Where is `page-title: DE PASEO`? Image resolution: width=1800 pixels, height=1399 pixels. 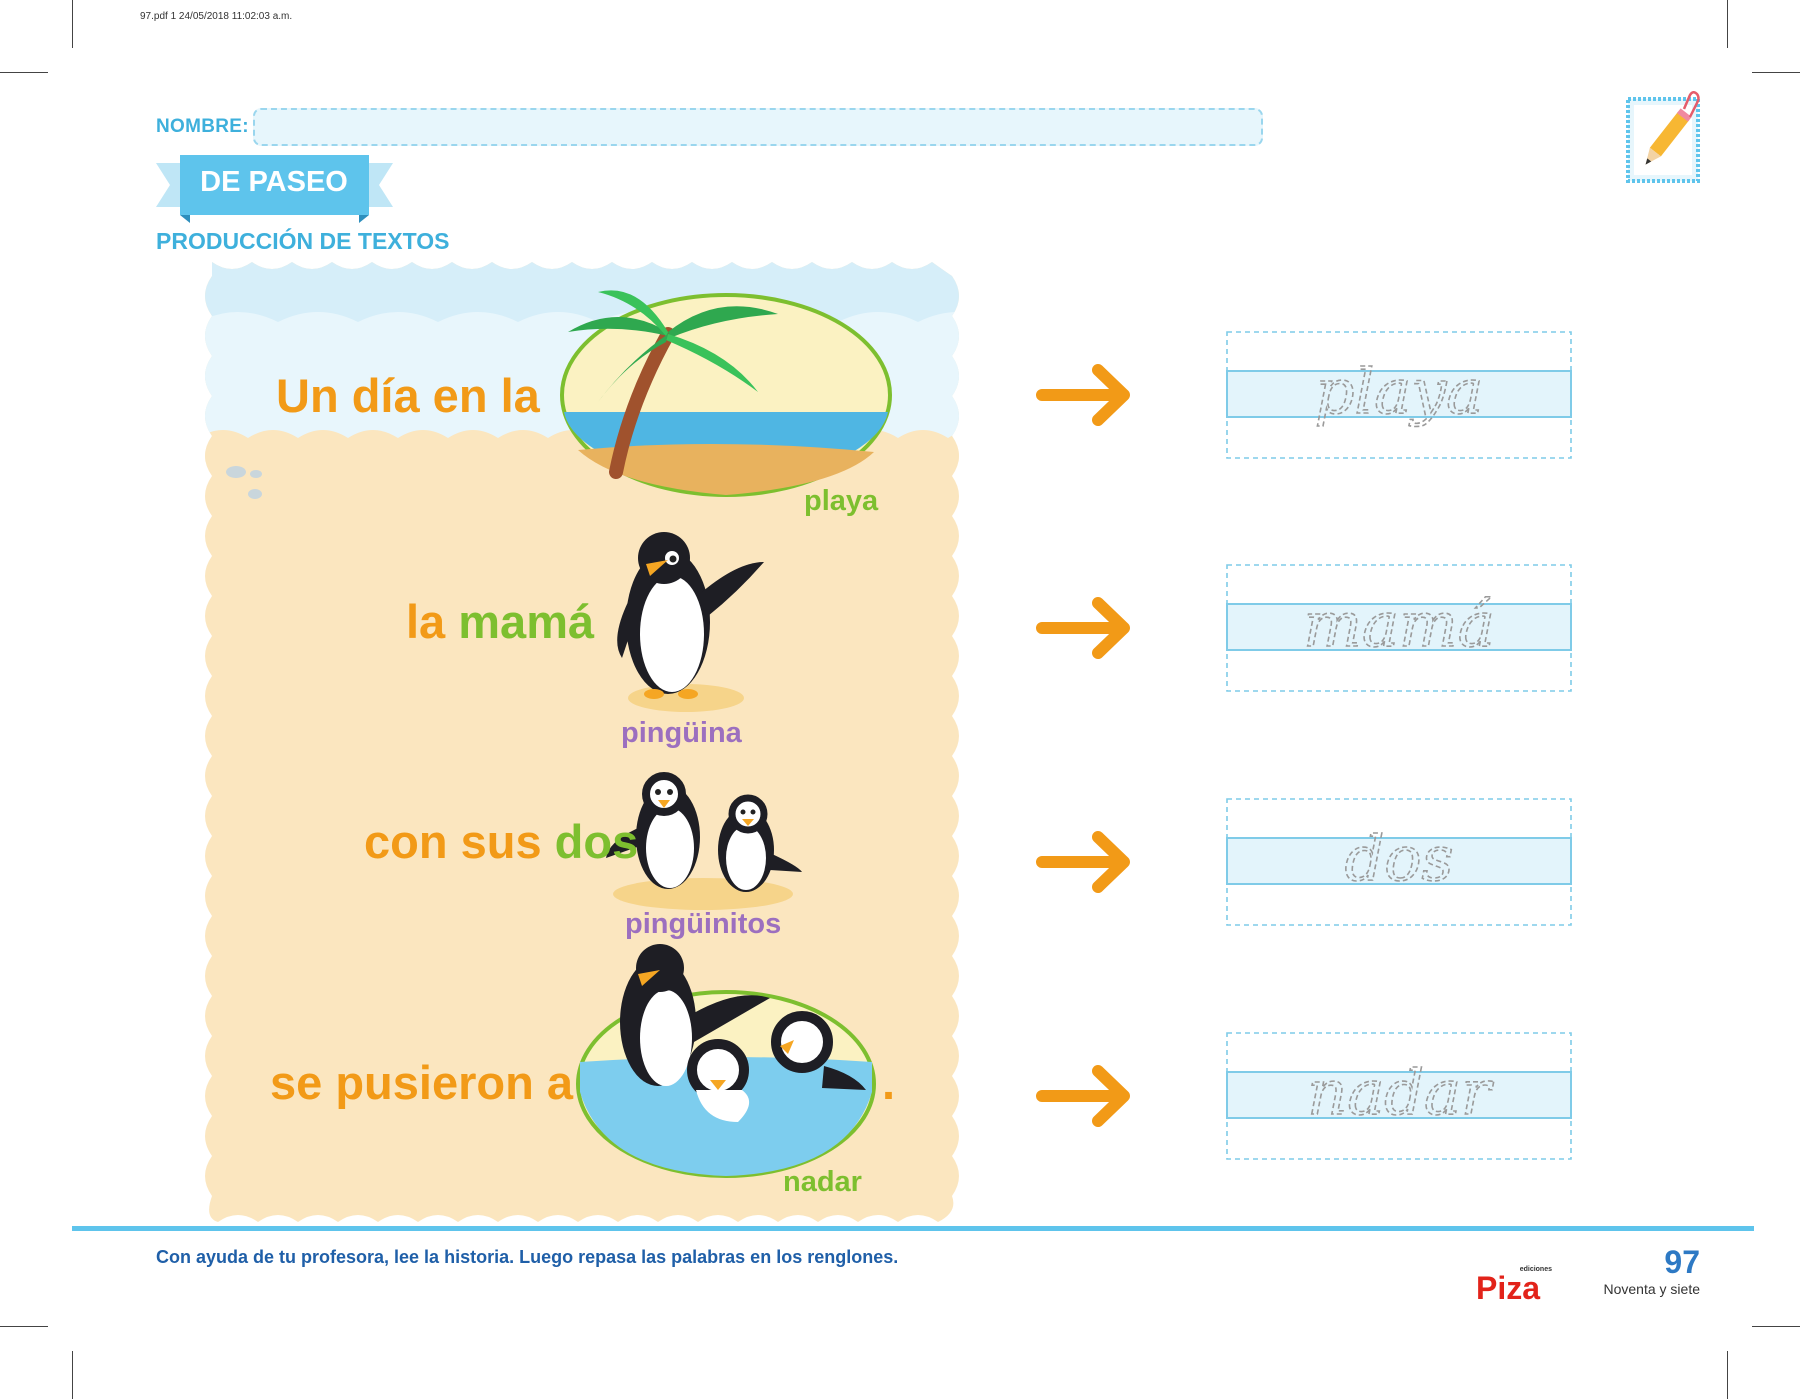 page-title: DE PASEO is located at coordinates (274, 182).